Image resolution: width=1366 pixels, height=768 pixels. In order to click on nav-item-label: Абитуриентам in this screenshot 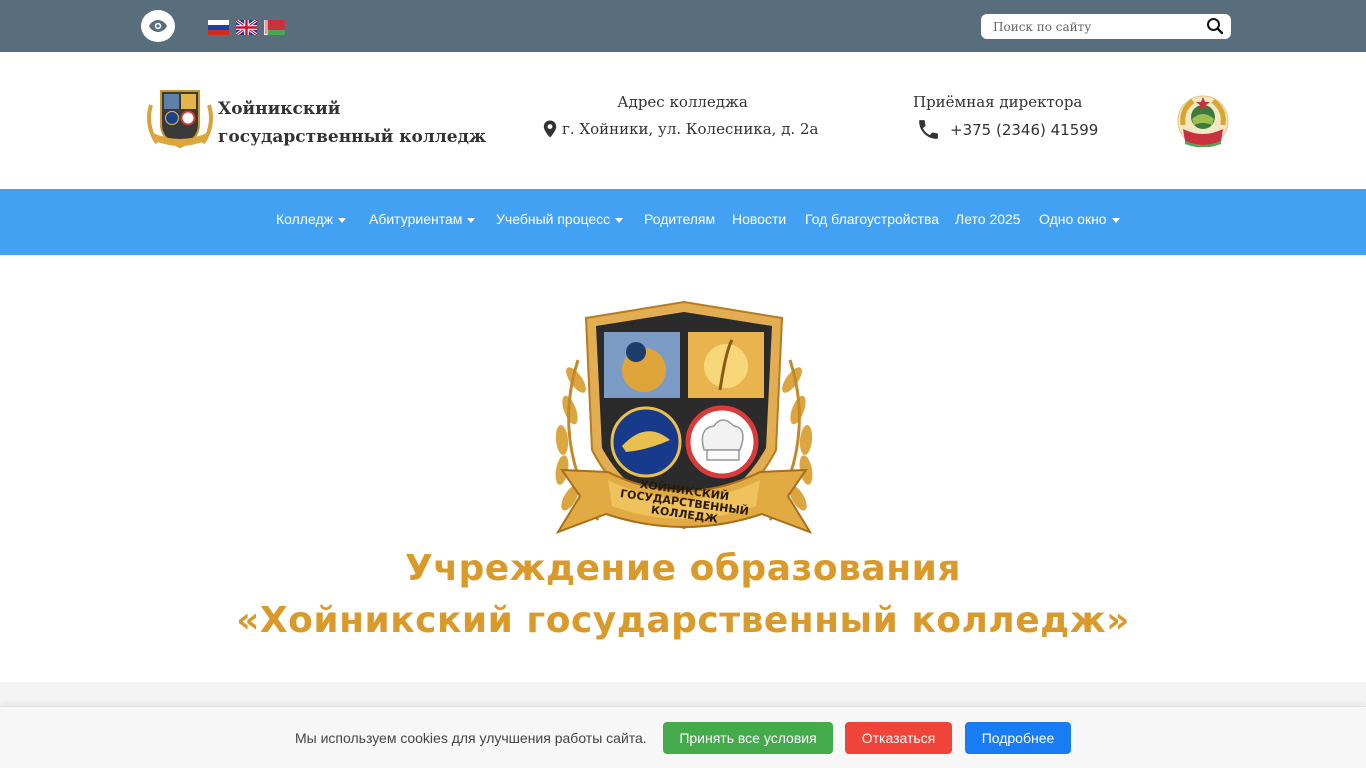, I will do `click(416, 219)`.